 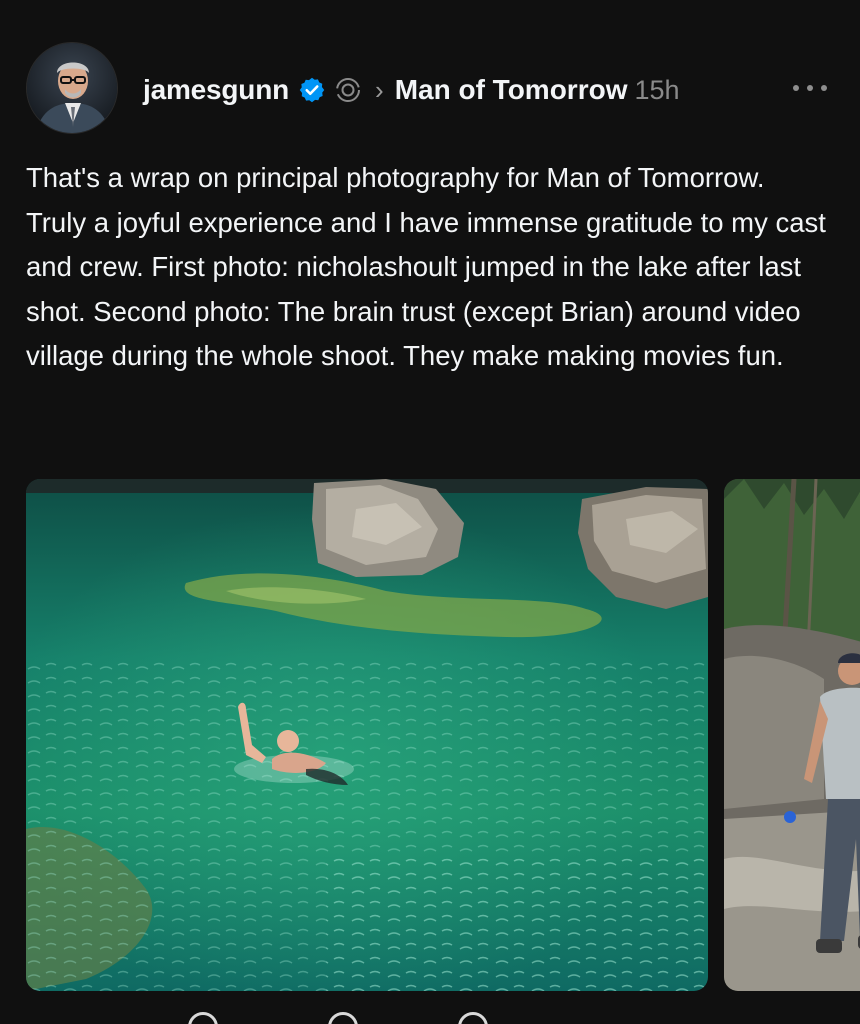 I want to click on bottom-strip, so click(x=430, y=1008).